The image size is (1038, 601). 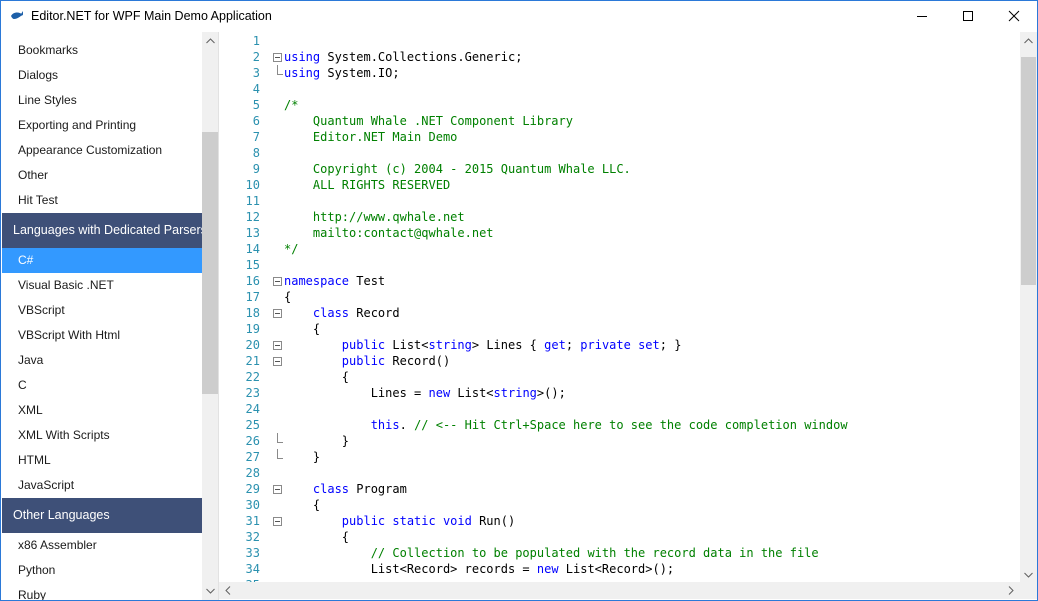 I want to click on code-token: {, so click(x=302, y=329).